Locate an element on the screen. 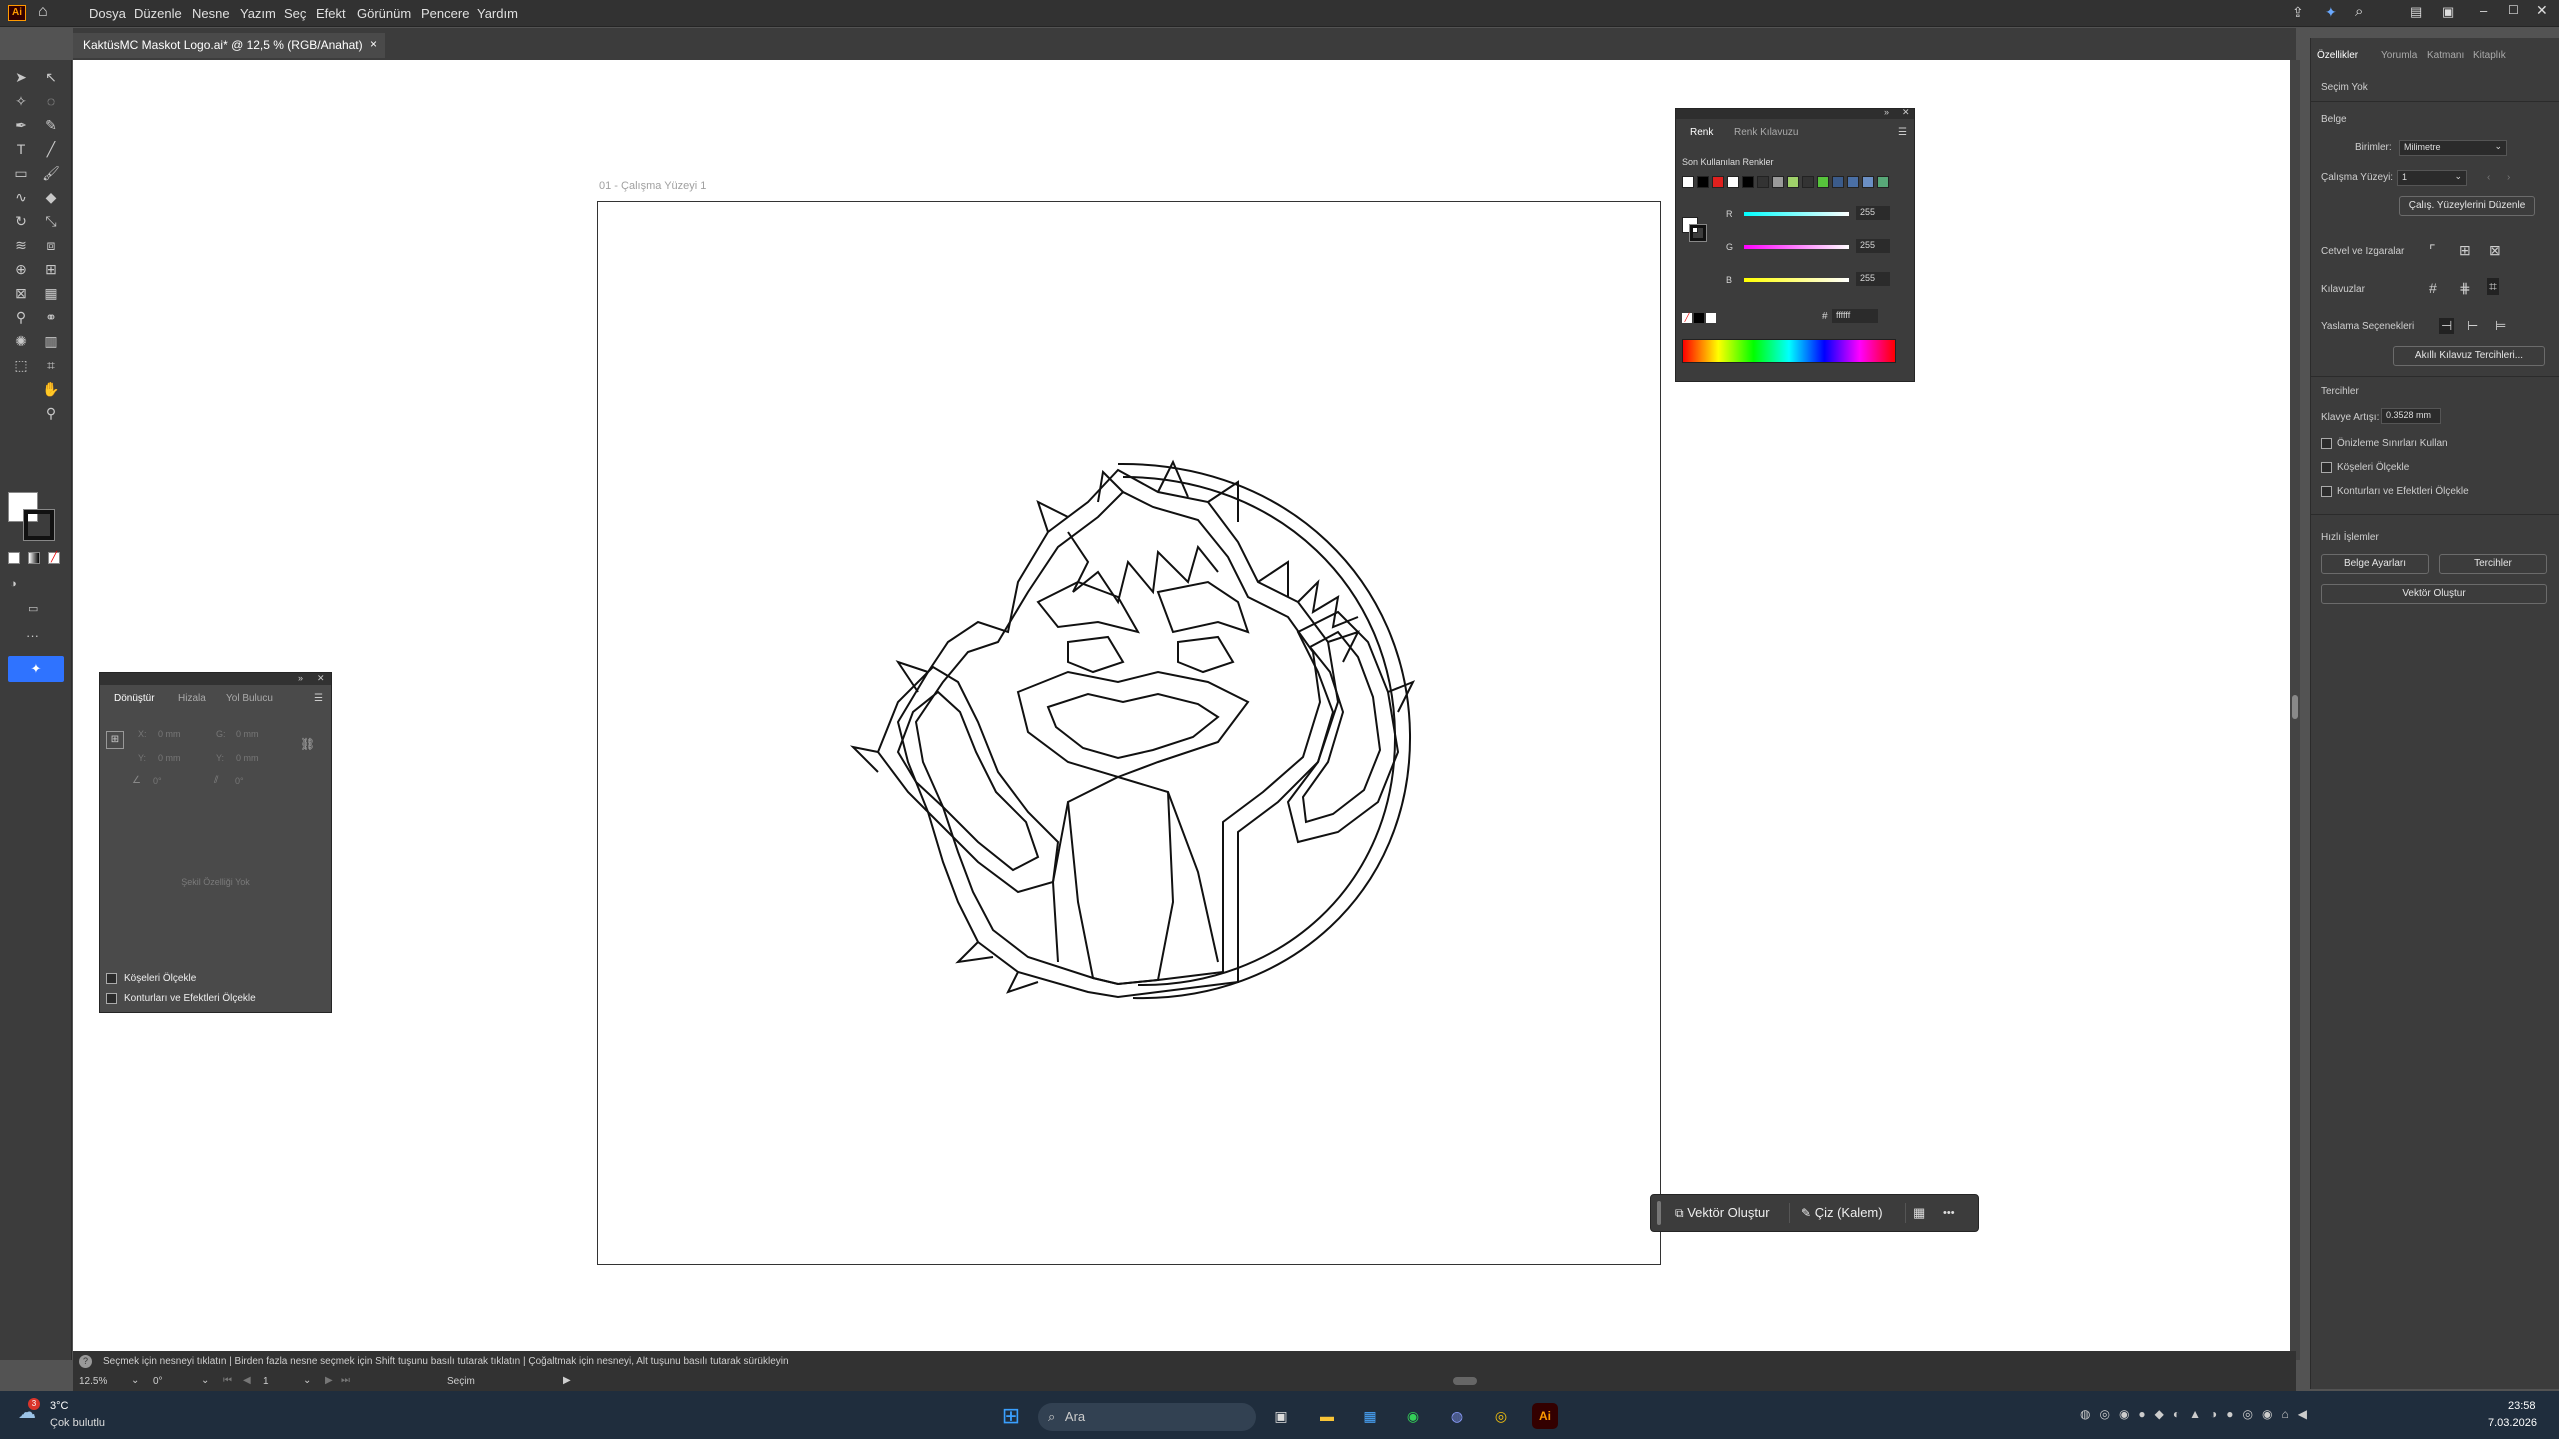 Image resolution: width=2559 pixels, height=1439 pixels. prev-artboard-icon: ‹ is located at coordinates (2488, 177).